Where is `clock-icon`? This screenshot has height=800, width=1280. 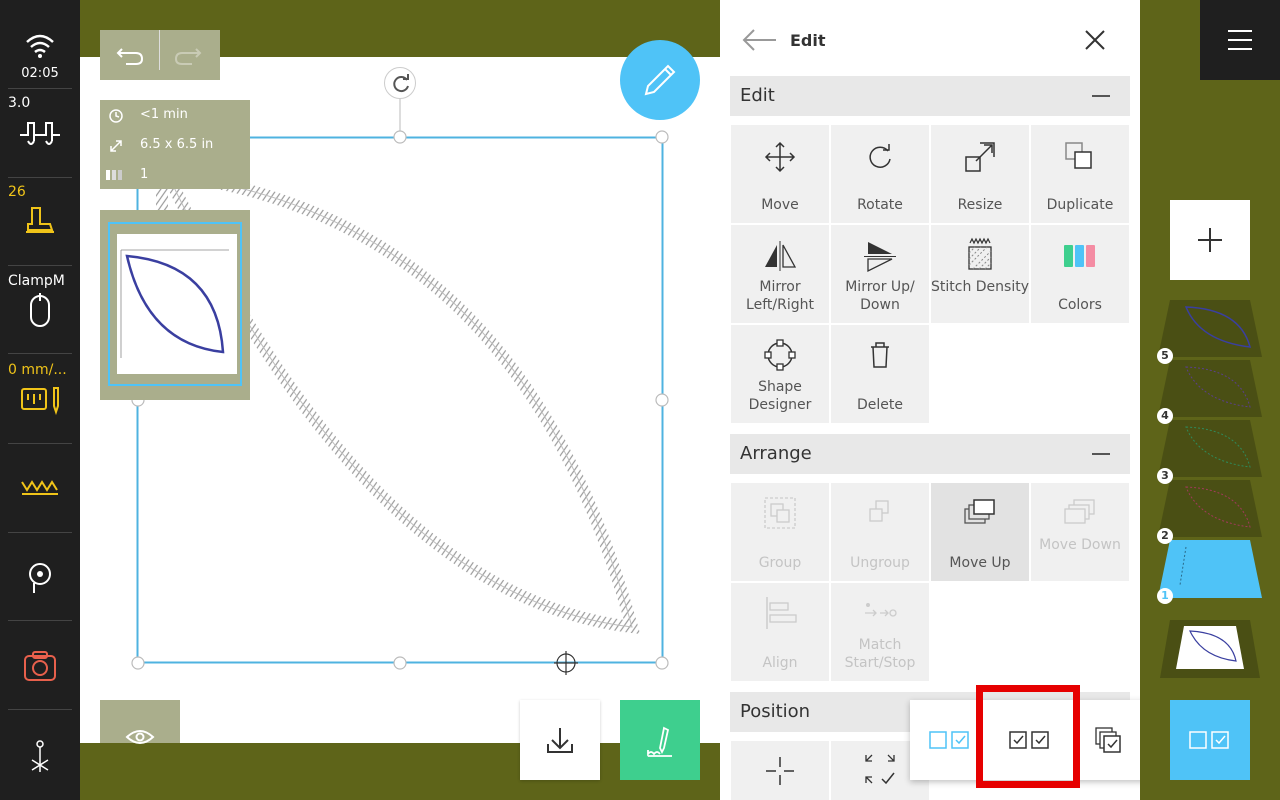 clock-icon is located at coordinates (116, 116).